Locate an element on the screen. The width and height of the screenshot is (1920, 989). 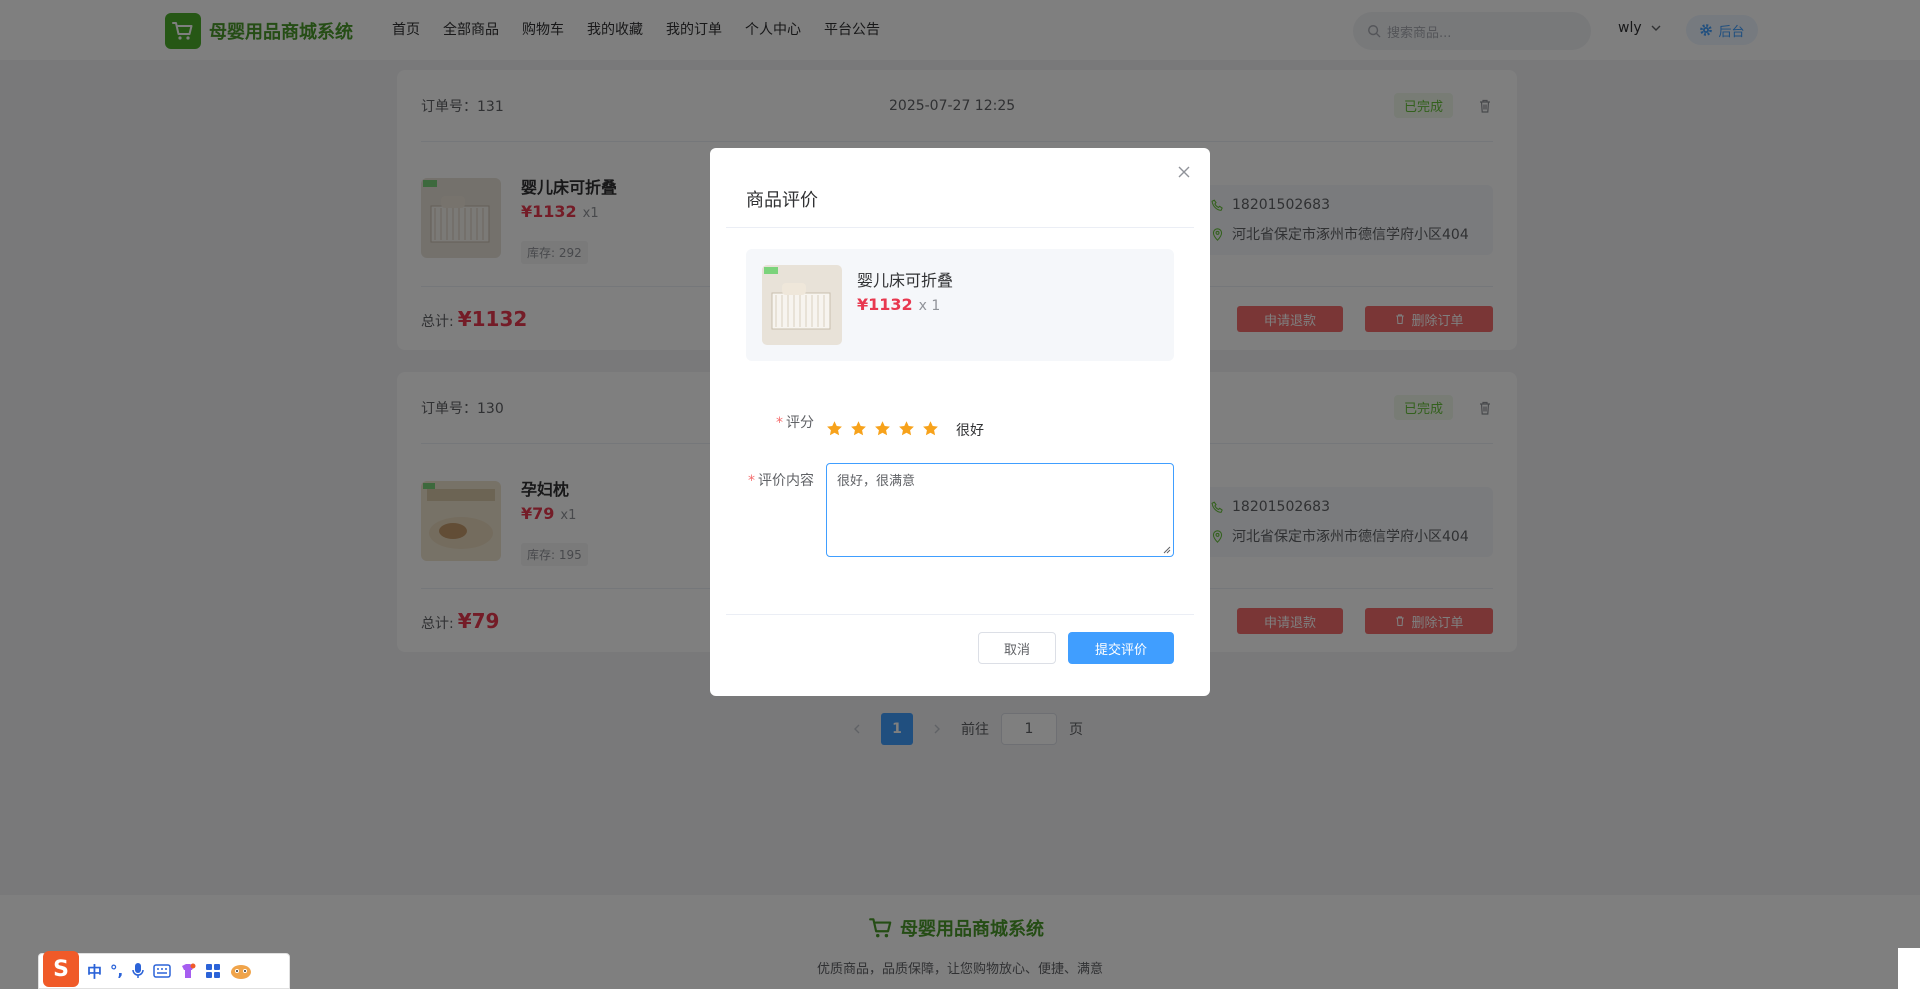
rating-label: * 评分 is located at coordinates (795, 422).